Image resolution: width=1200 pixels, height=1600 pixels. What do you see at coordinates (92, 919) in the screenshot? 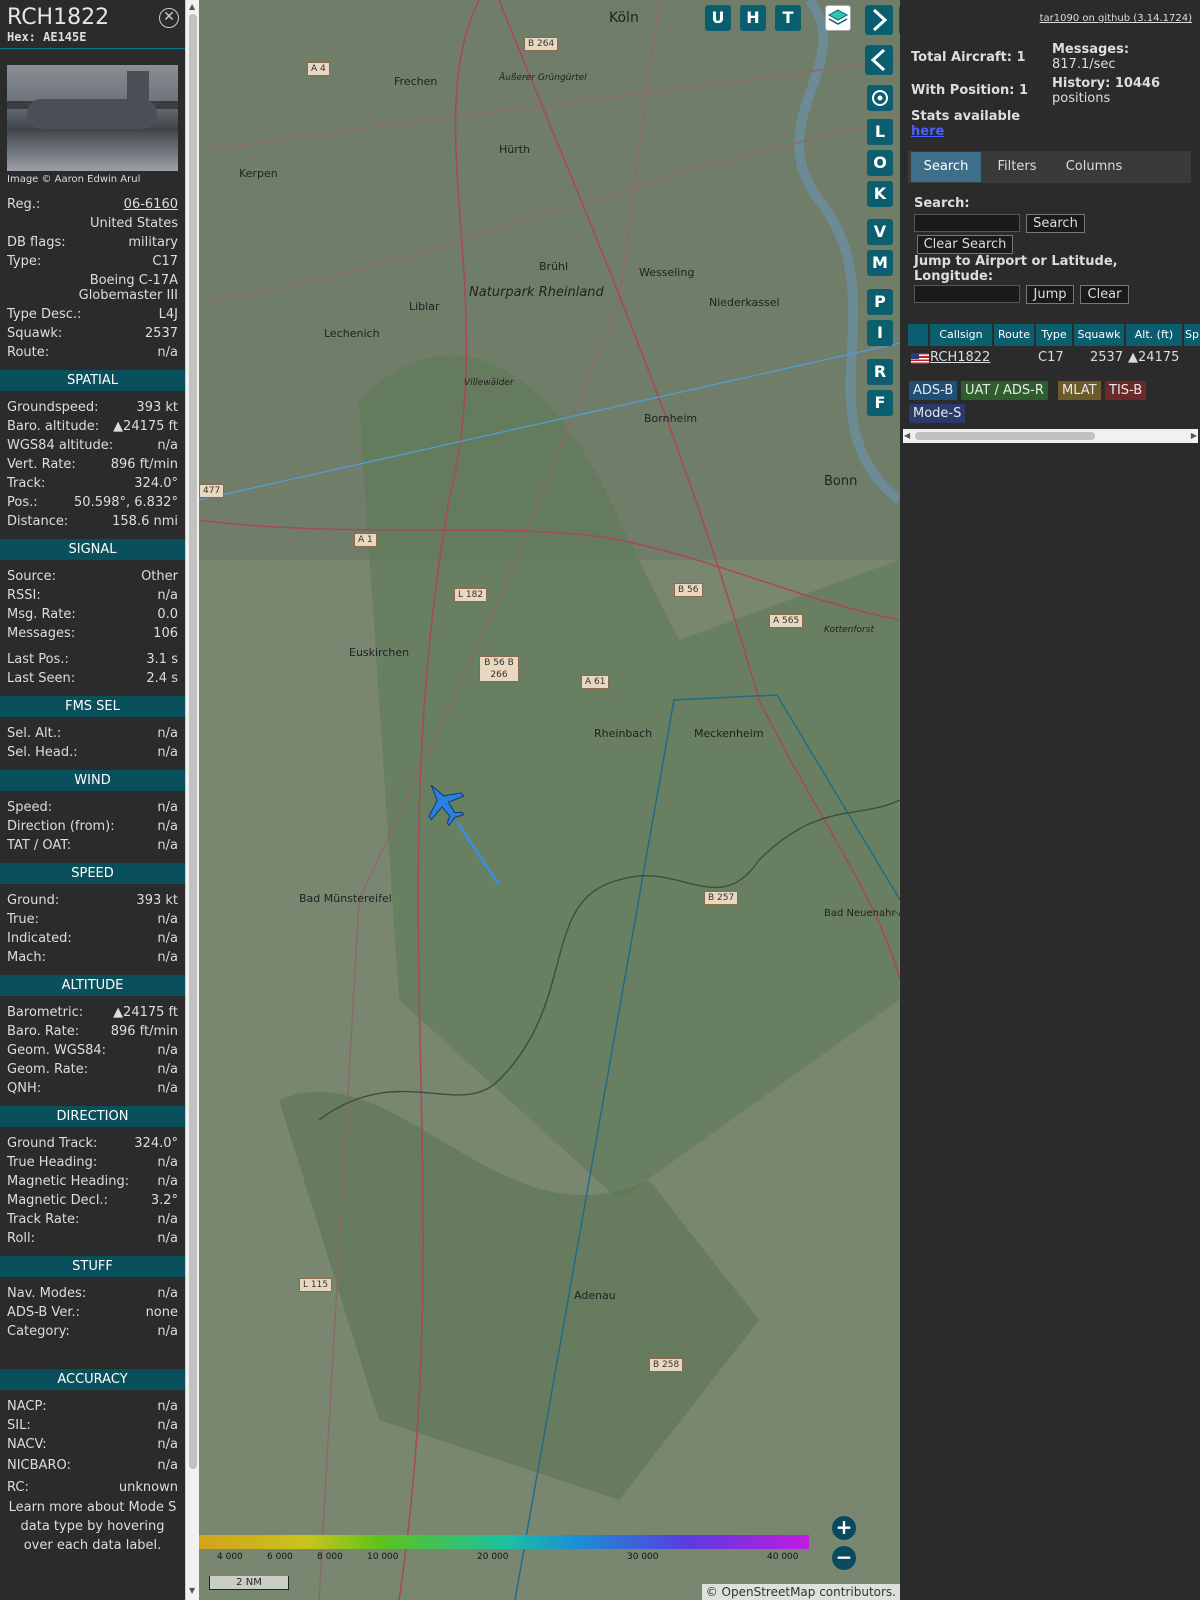
I see `detail-row: True: n/a` at bounding box center [92, 919].